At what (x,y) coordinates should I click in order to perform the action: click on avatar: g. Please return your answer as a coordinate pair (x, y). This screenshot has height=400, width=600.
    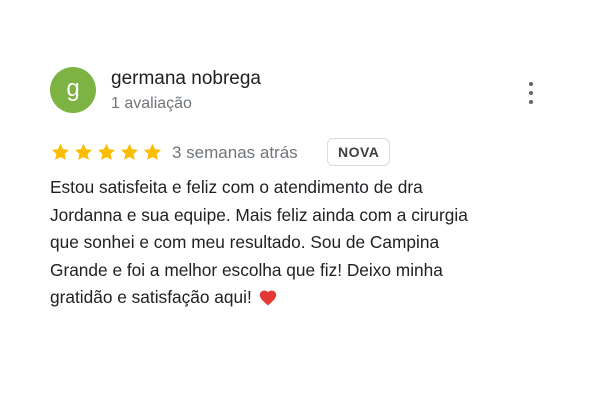
    Looking at the image, I should click on (73, 90).